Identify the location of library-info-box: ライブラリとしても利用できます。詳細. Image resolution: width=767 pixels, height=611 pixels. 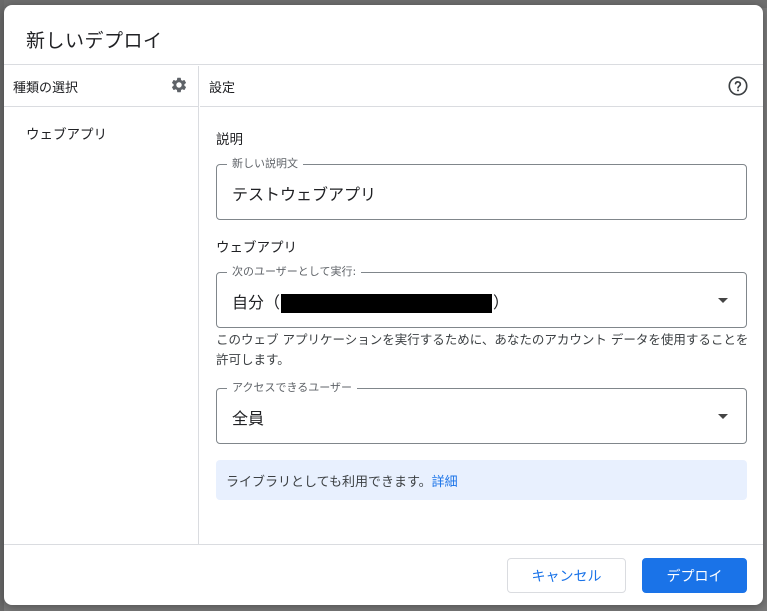
(481, 480).